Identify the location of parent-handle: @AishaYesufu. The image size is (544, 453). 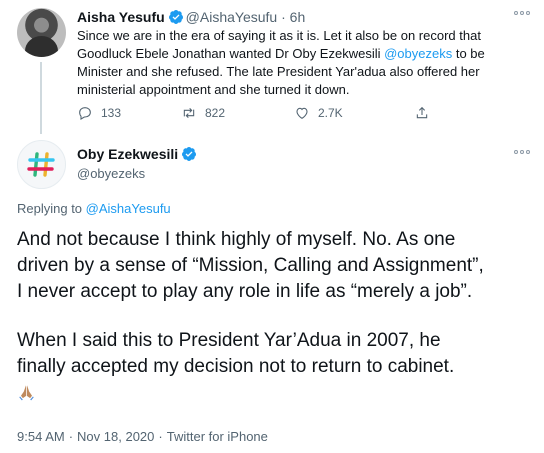
(232, 17).